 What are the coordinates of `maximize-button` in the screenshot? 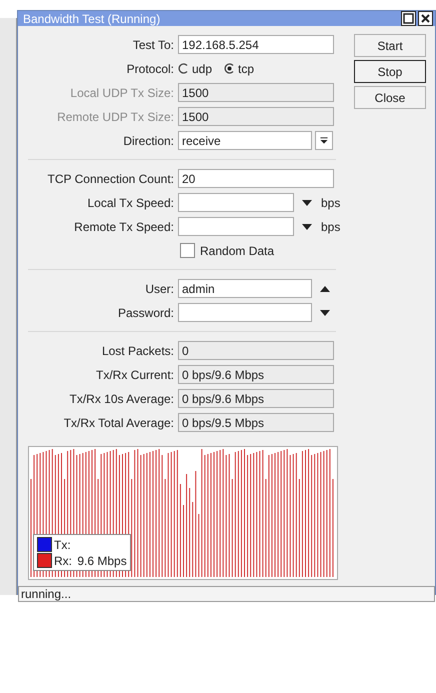 It's located at (408, 18).